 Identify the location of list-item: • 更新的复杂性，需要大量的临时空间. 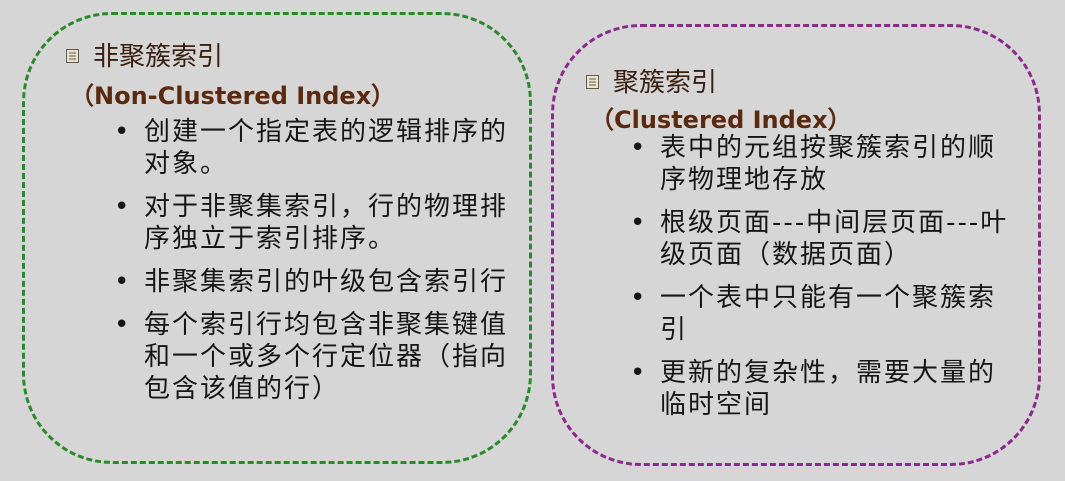
(825, 389).